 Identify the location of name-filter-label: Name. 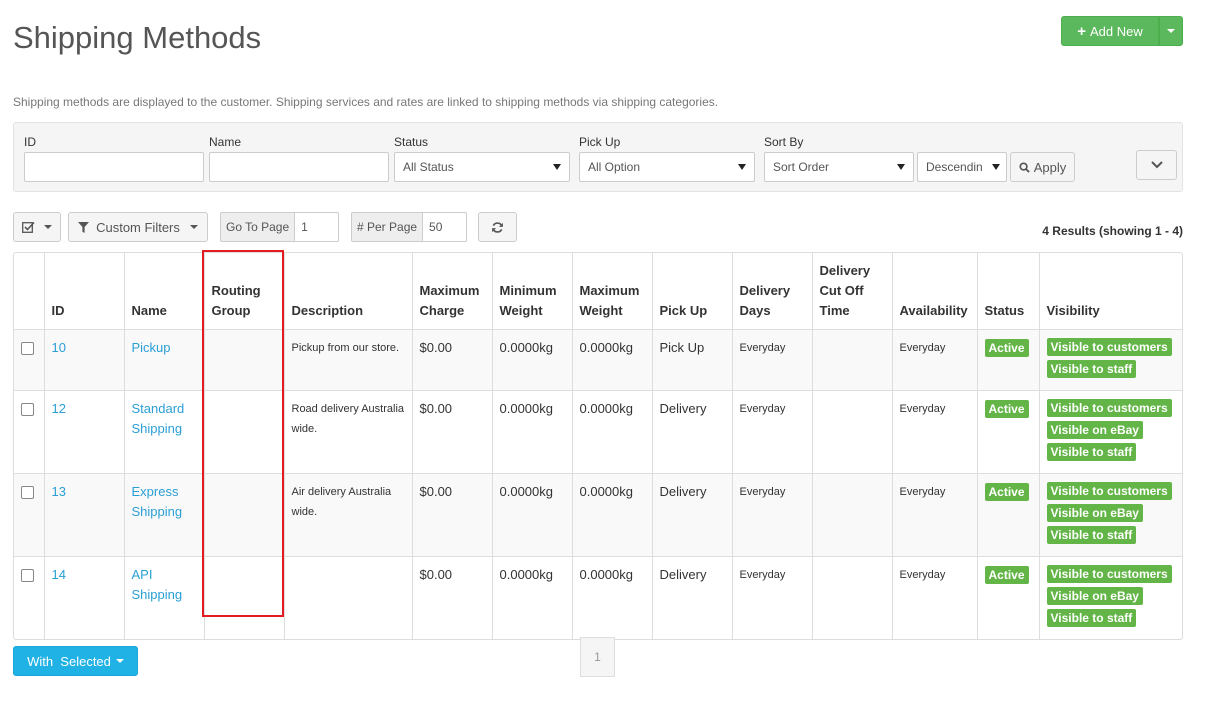
(225, 142).